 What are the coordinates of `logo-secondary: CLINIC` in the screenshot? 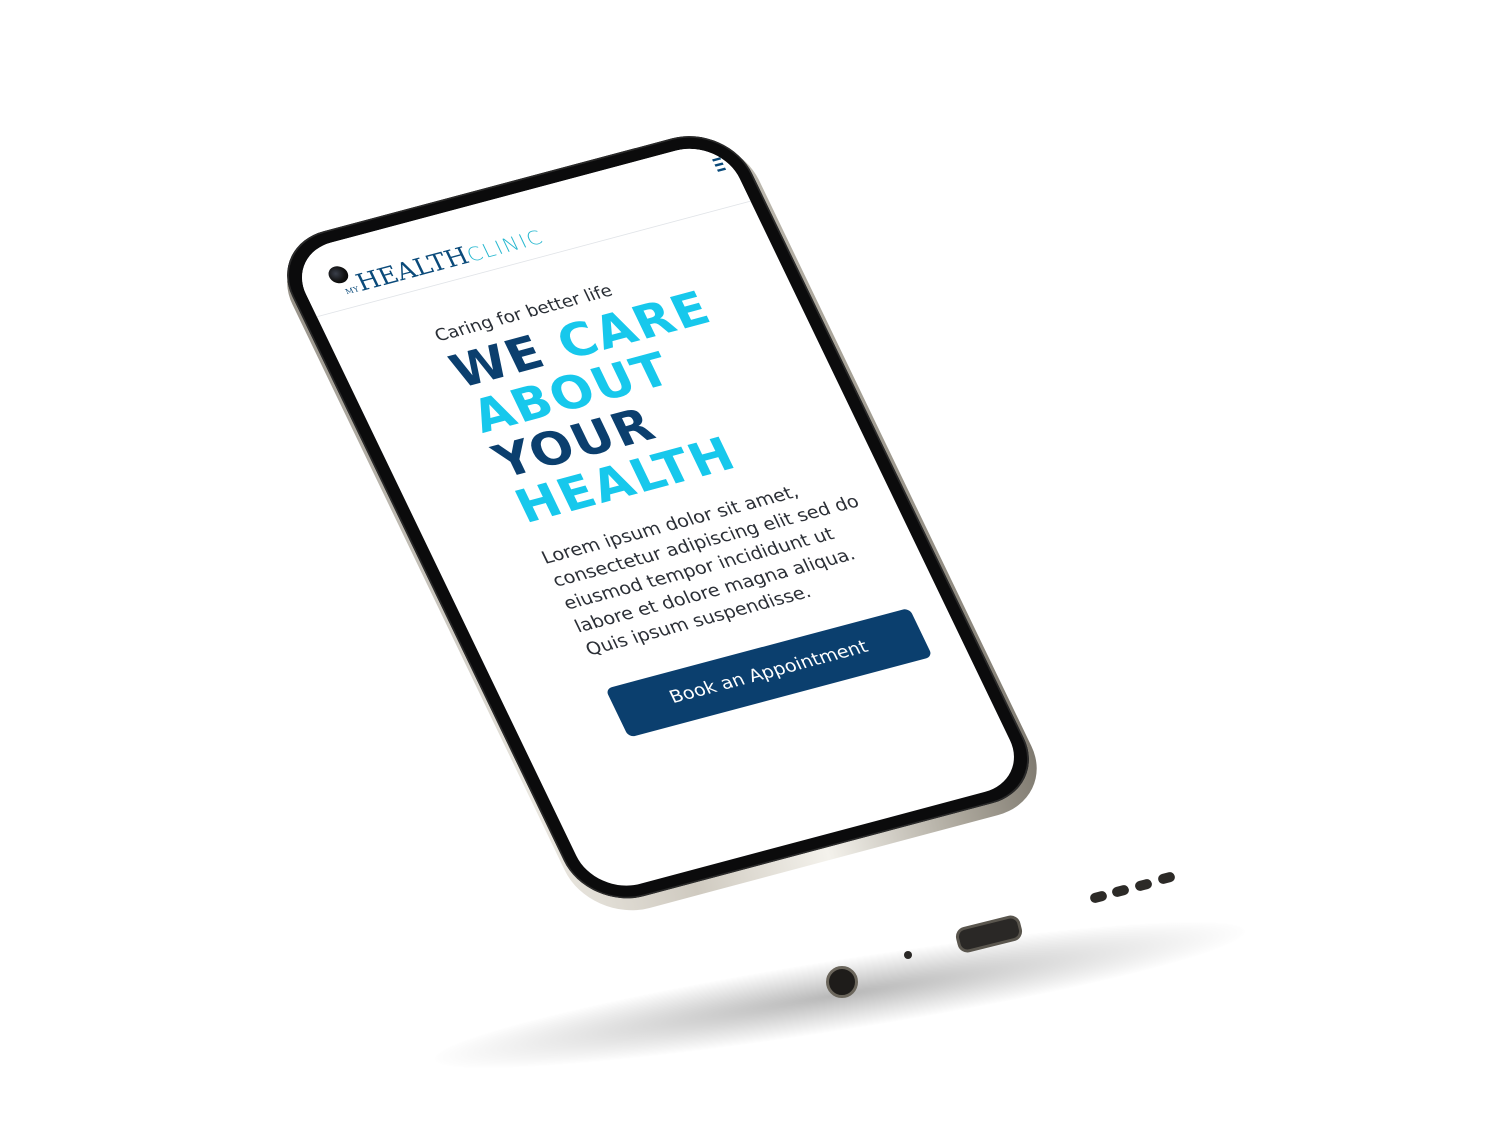 It's located at (505, 246).